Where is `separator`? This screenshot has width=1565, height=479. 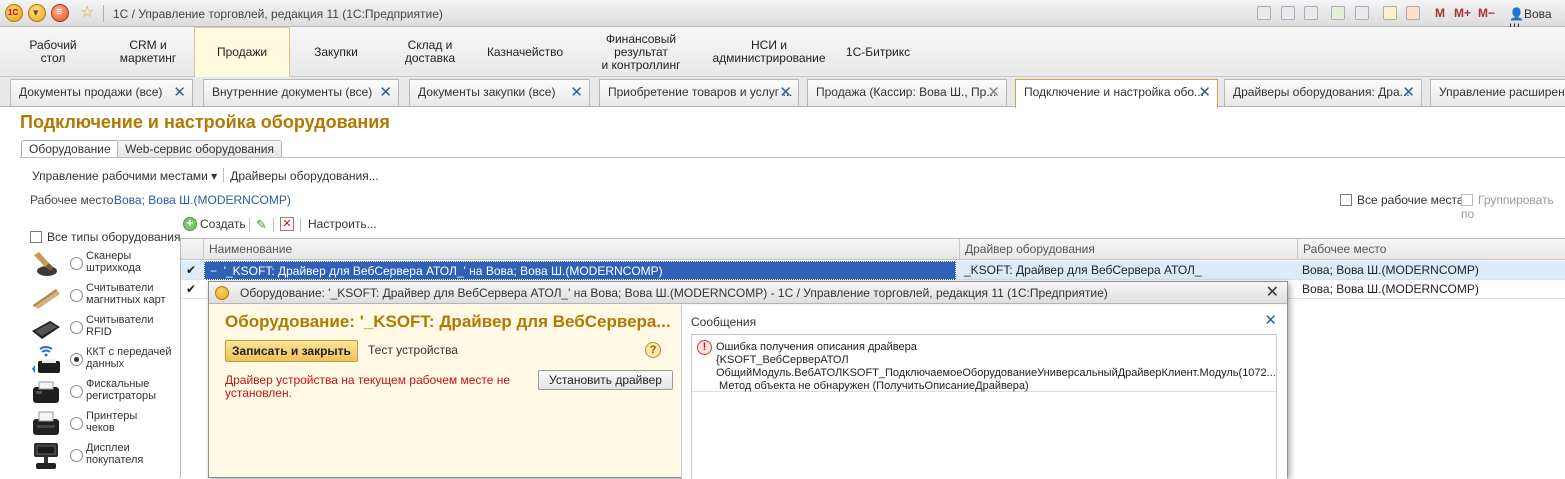 separator is located at coordinates (249, 225).